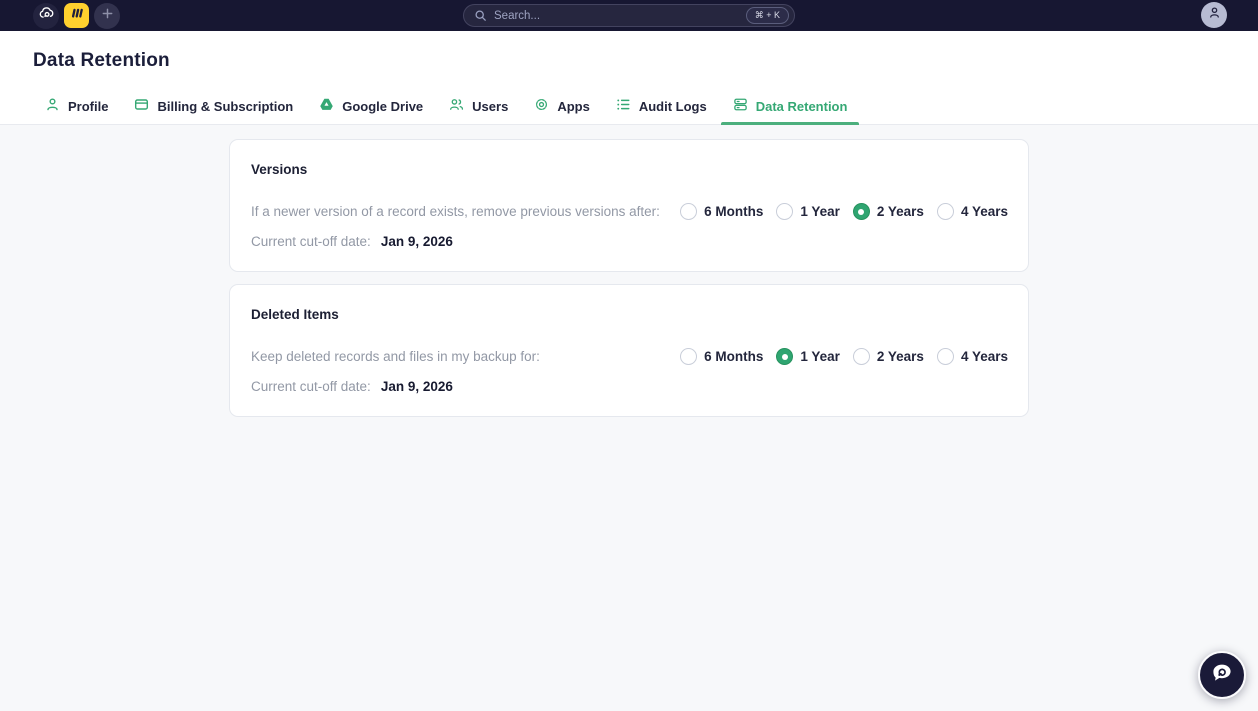 The height and width of the screenshot is (711, 1258). What do you see at coordinates (623, 106) in the screenshot?
I see `list-icon` at bounding box center [623, 106].